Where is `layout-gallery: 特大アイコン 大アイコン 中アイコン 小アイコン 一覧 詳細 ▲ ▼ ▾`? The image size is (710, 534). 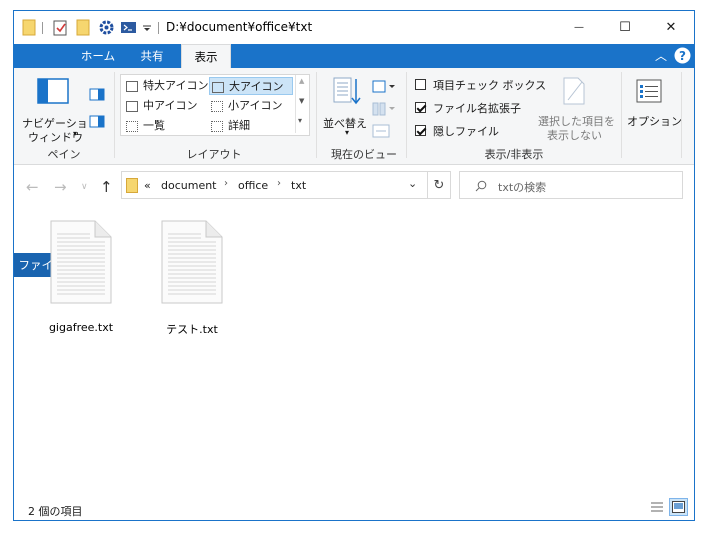
layout-gallery: 特大アイコン 大アイコン 中アイコン 小アイコン 一覧 詳細 ▲ ▼ ▾ is located at coordinates (215, 105).